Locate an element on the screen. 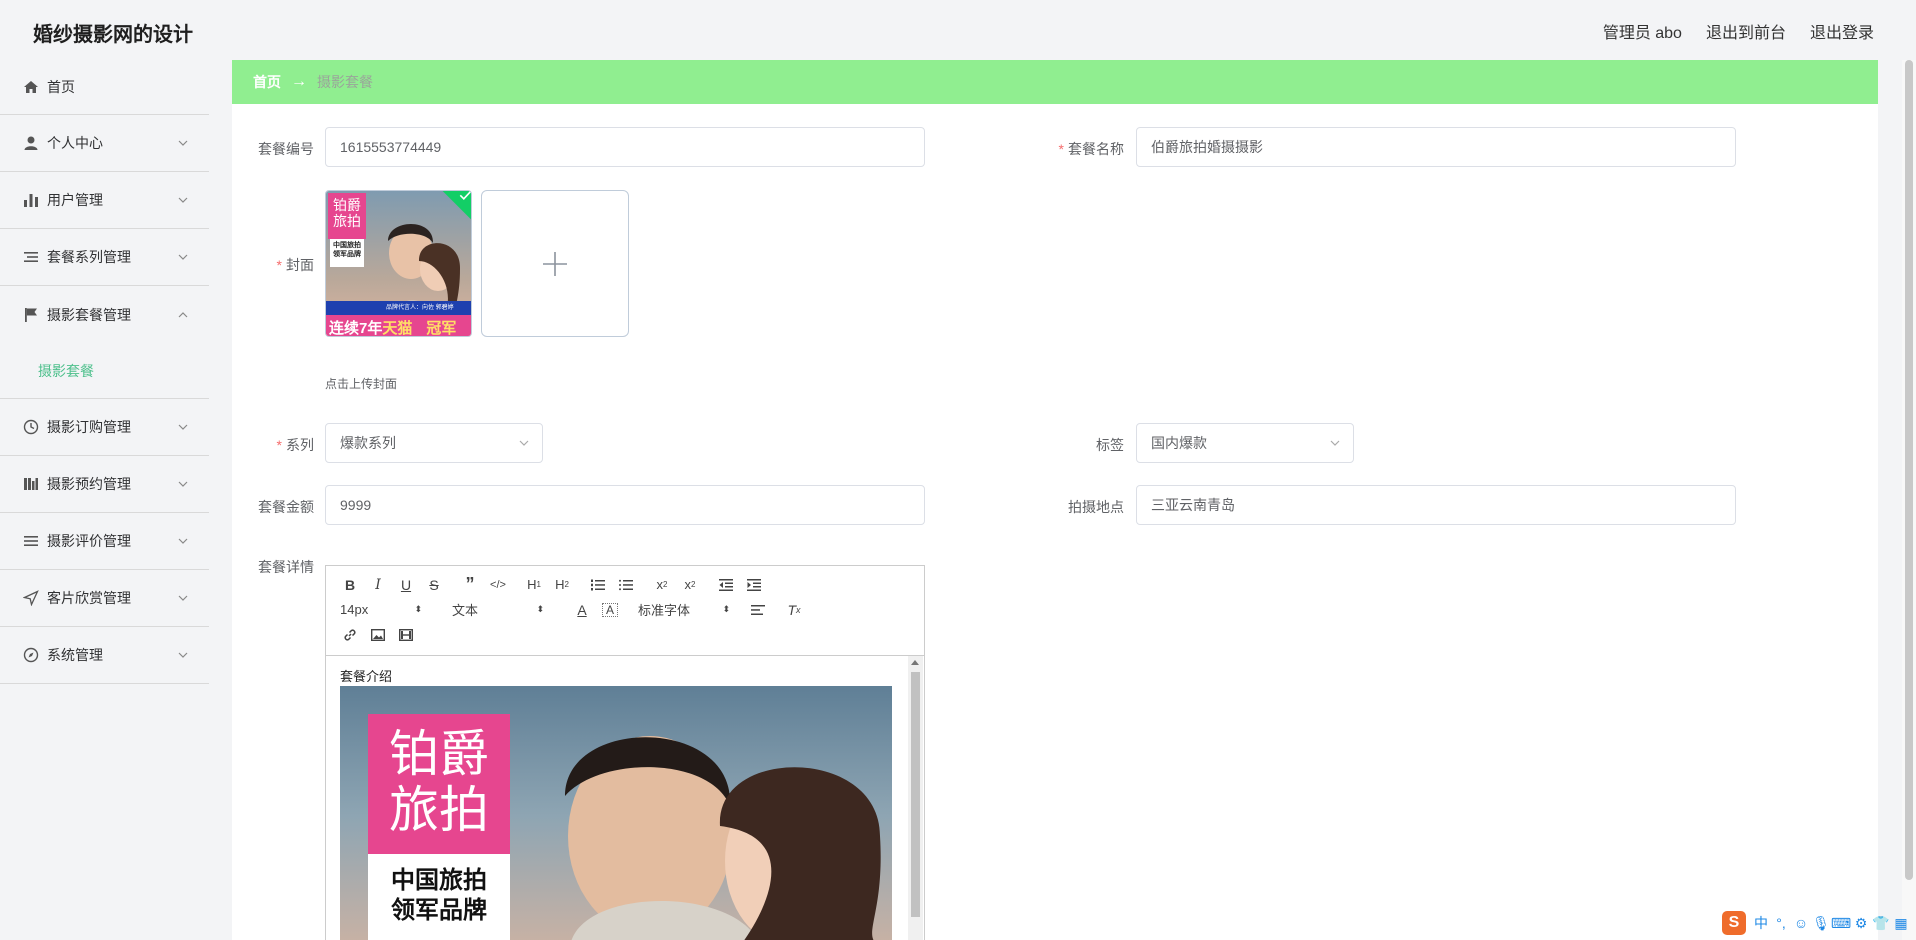 This screenshot has width=1916, height=940. home-icon is located at coordinates (31, 87).